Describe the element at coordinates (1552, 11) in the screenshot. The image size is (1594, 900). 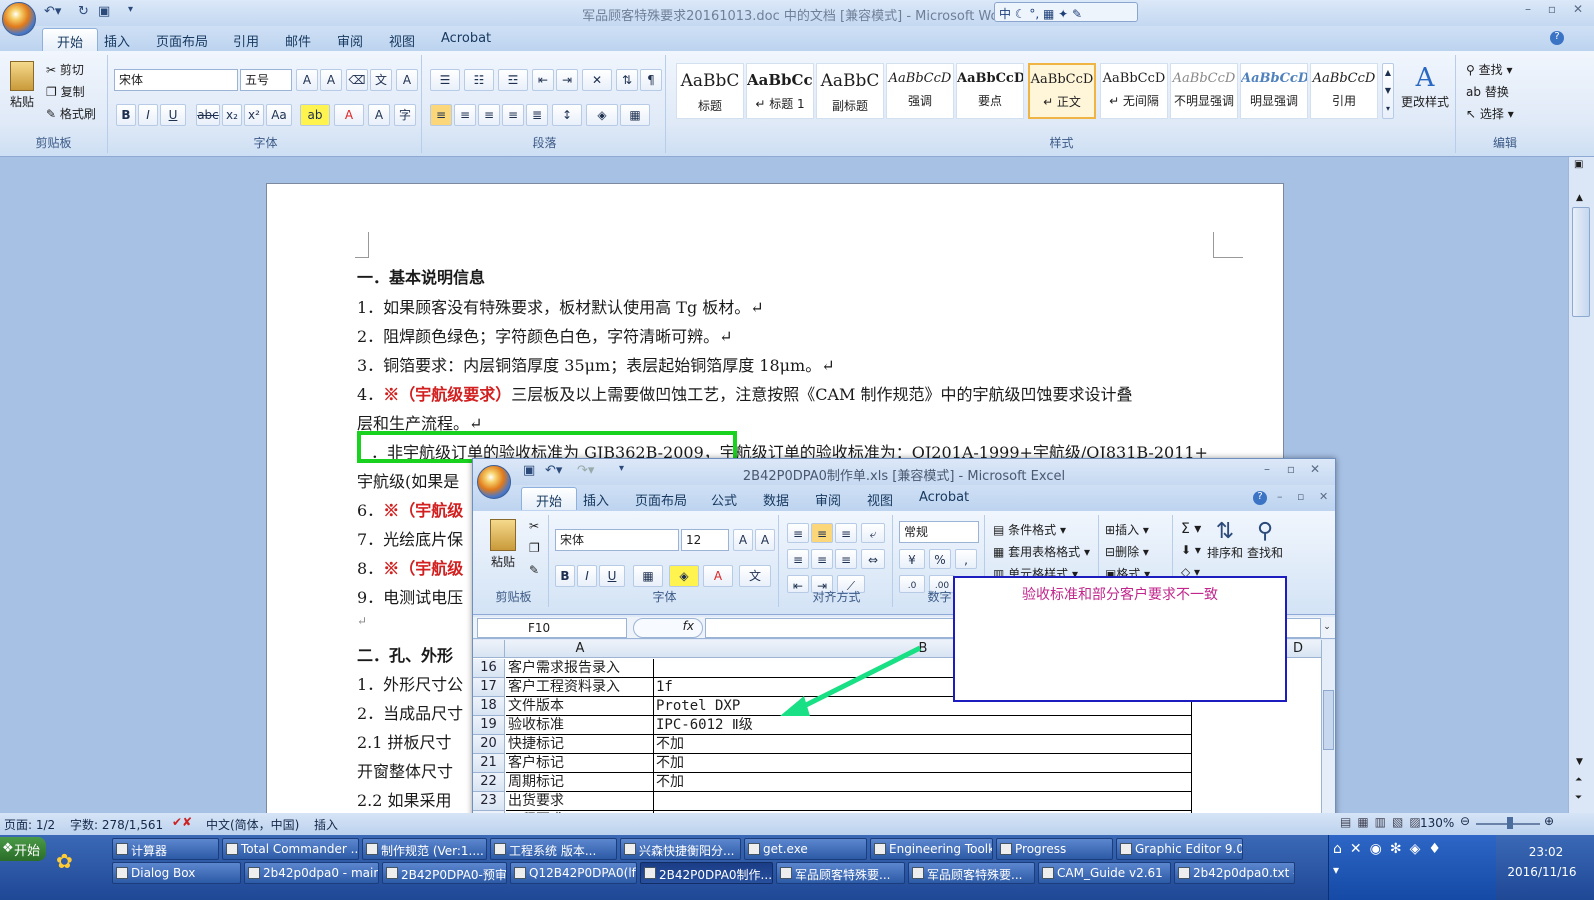
I see `restore-button: ▫` at that location.